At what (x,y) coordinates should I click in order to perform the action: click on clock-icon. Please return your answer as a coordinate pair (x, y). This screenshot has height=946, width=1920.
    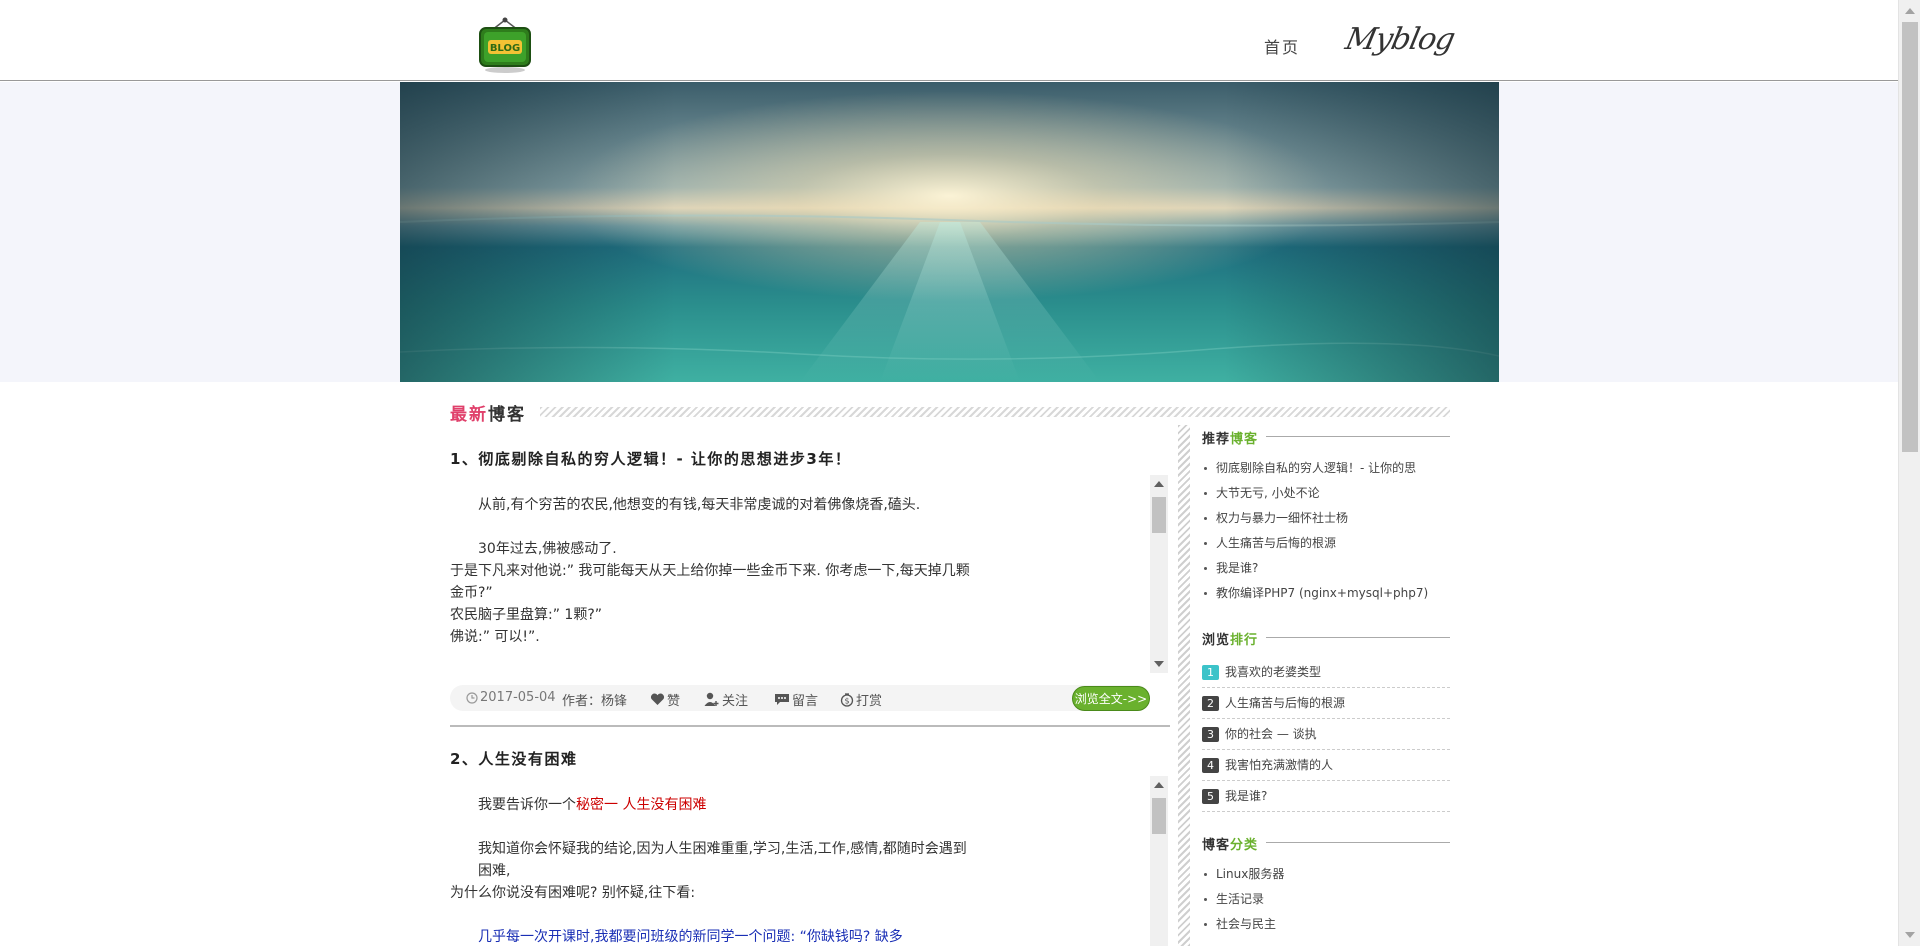
    Looking at the image, I should click on (472, 697).